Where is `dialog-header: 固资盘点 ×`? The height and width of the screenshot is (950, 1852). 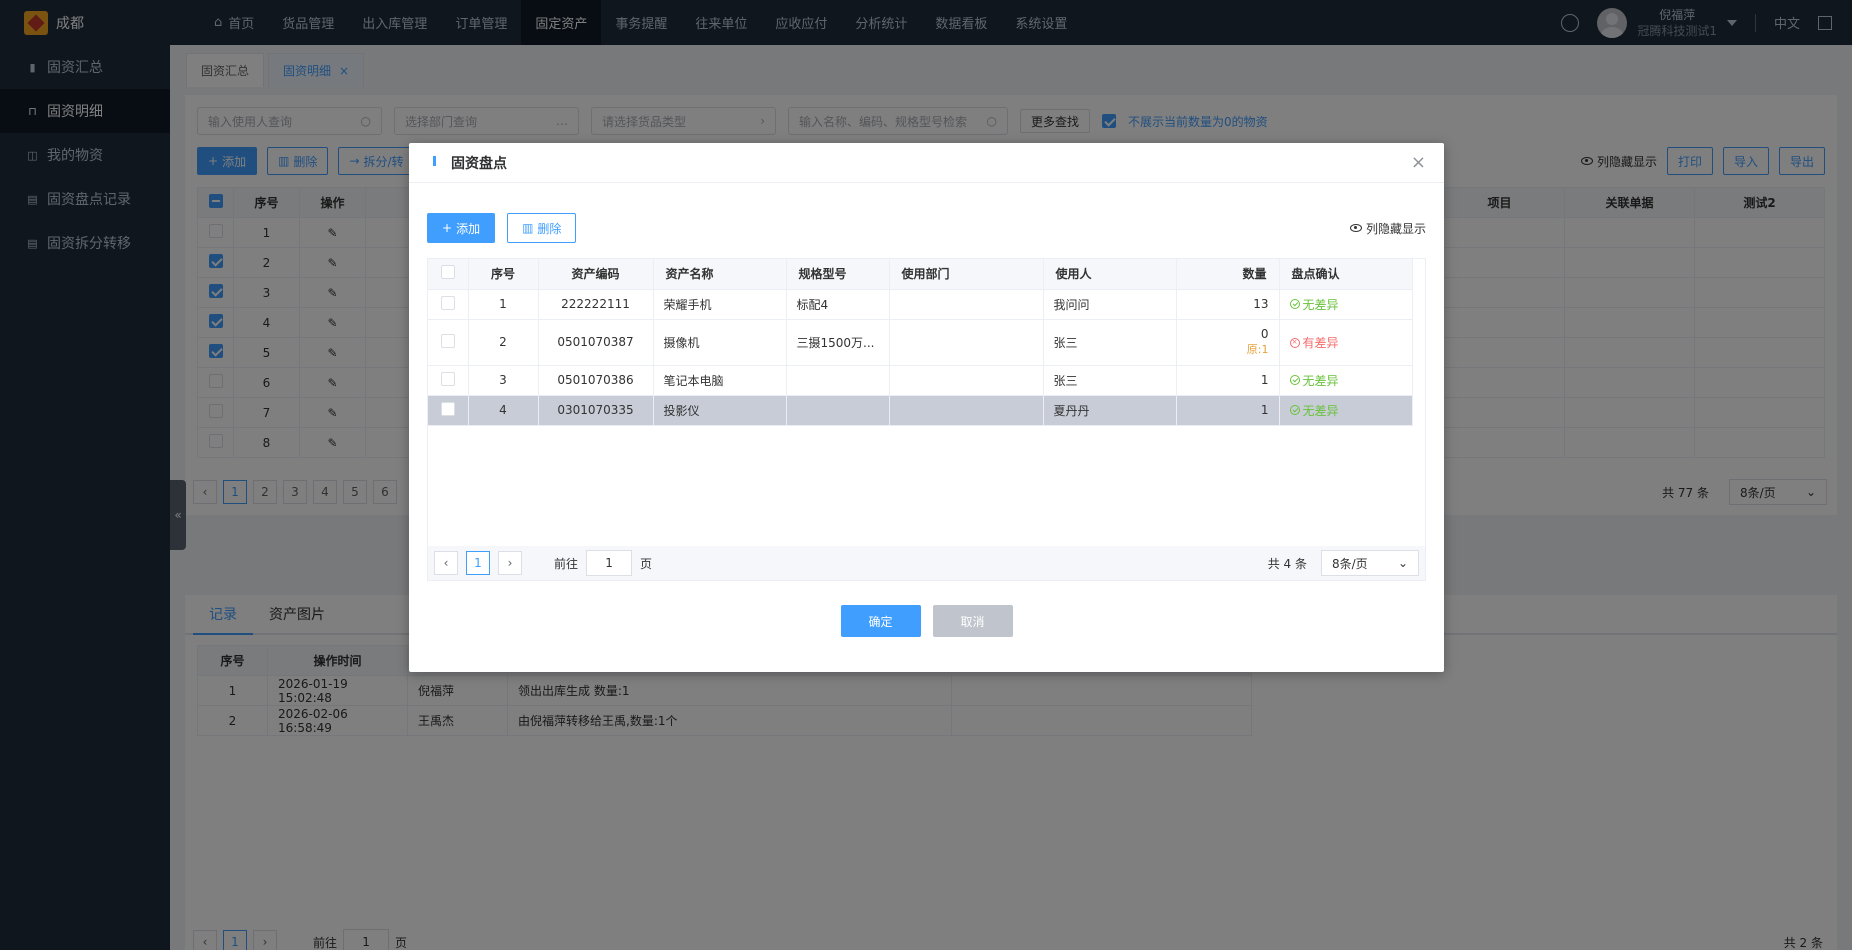
dialog-header: 固资盘点 × is located at coordinates (926, 163).